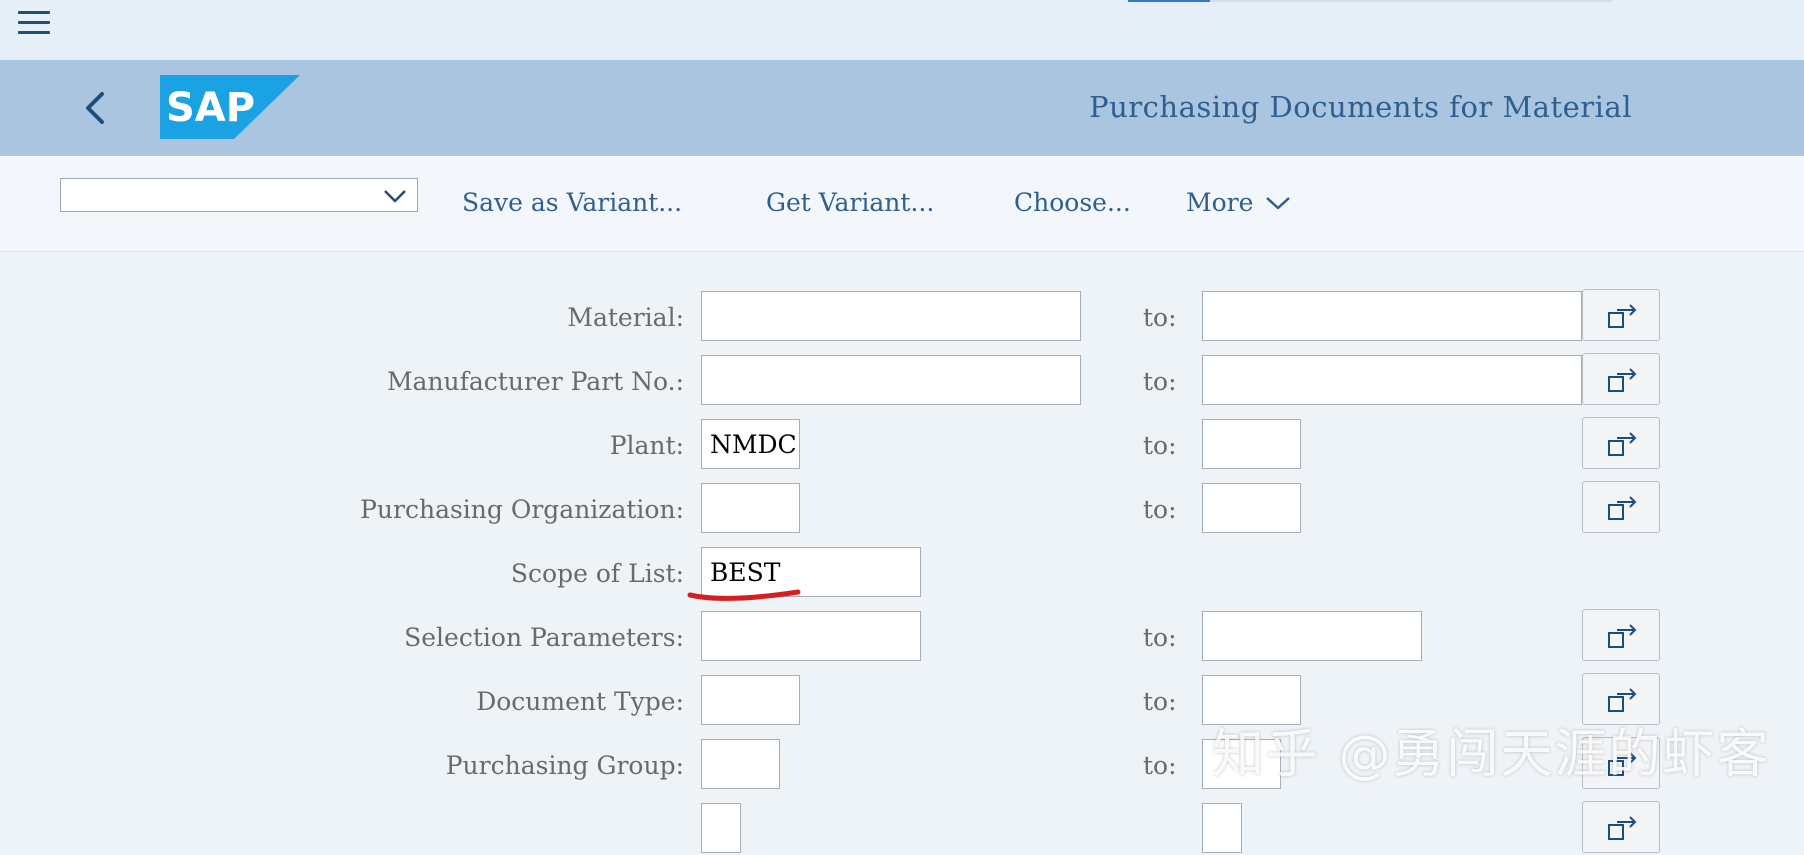 The image size is (1804, 855). I want to click on back-button, so click(96, 108).